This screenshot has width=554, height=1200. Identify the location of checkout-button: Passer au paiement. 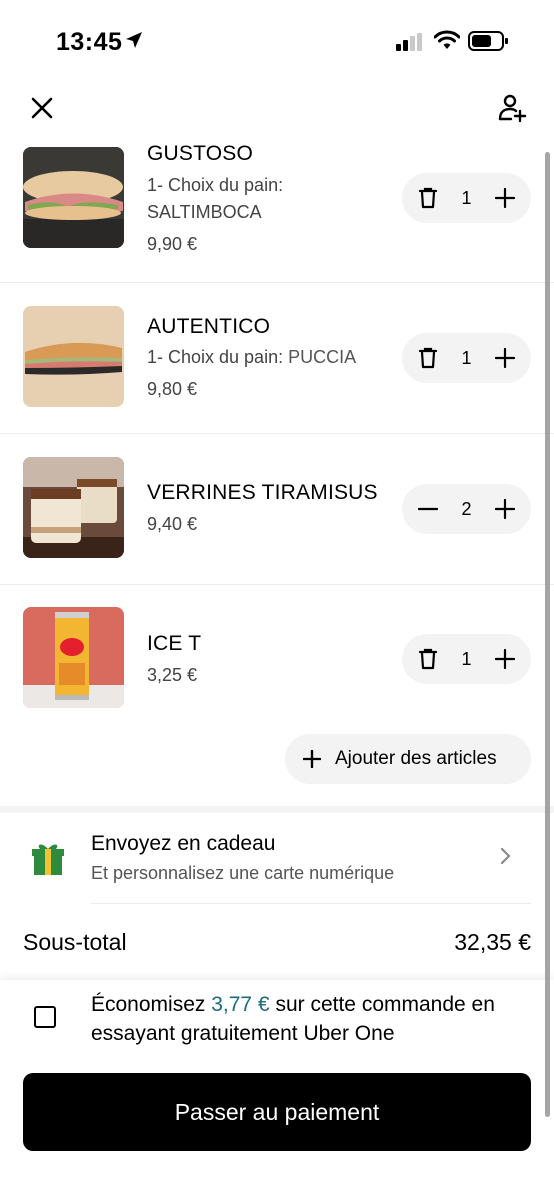
(277, 1112).